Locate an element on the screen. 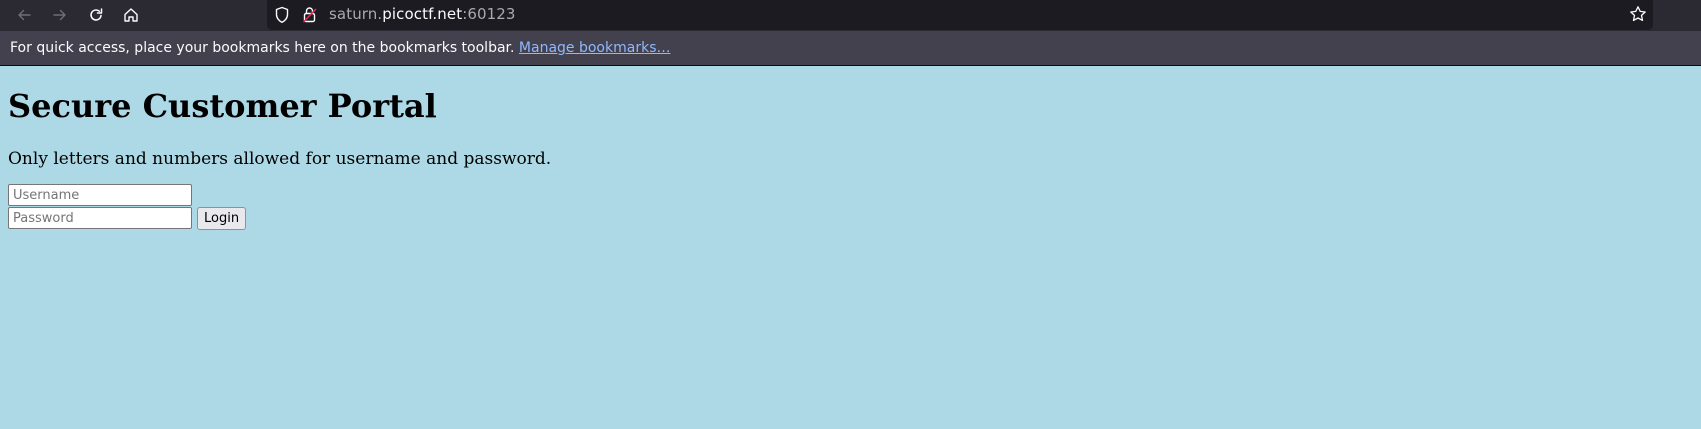 This screenshot has height=429, width=1701. home-icon is located at coordinates (131, 15).